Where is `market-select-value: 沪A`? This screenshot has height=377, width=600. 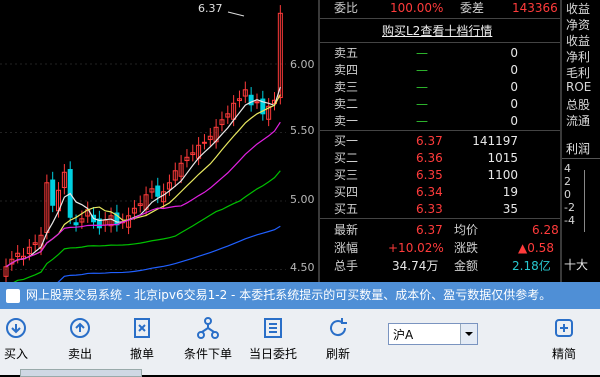
market-select-value: 沪A is located at coordinates (403, 335).